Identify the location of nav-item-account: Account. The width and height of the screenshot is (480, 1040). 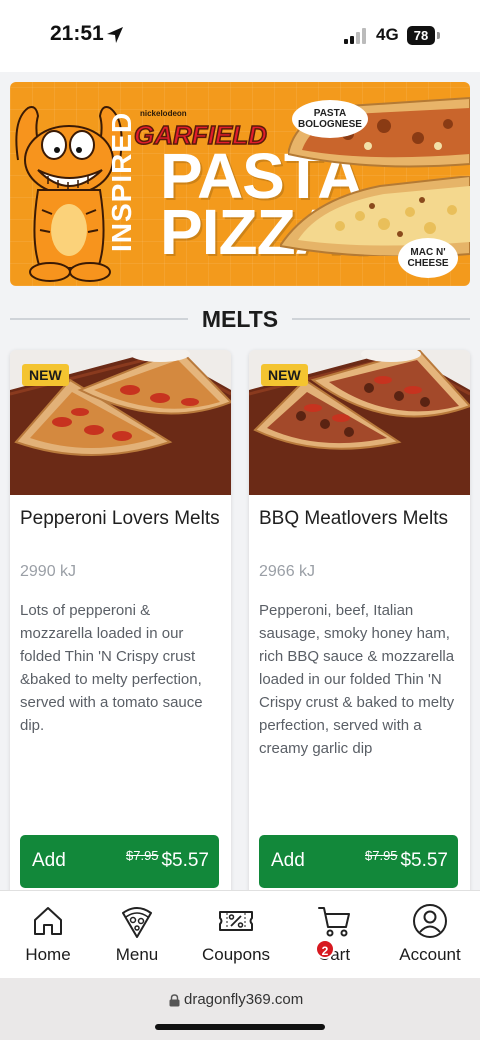
(430, 935).